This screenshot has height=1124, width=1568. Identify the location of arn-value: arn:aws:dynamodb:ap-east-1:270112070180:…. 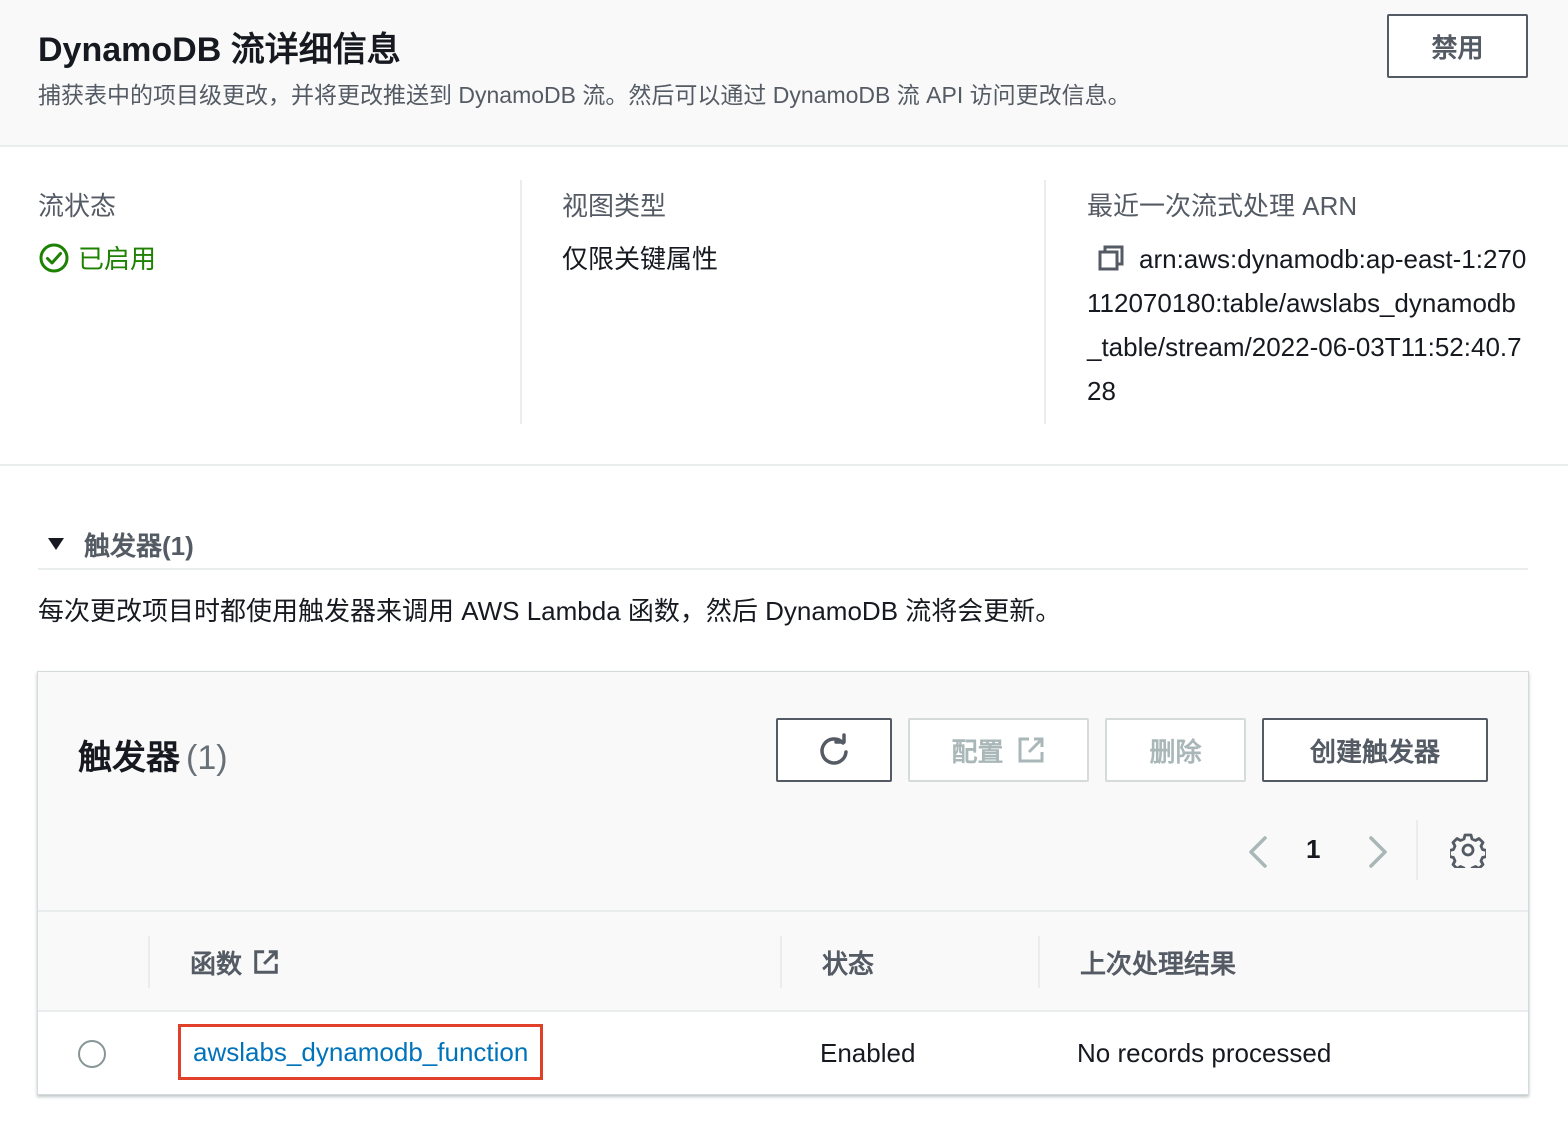
(1307, 325).